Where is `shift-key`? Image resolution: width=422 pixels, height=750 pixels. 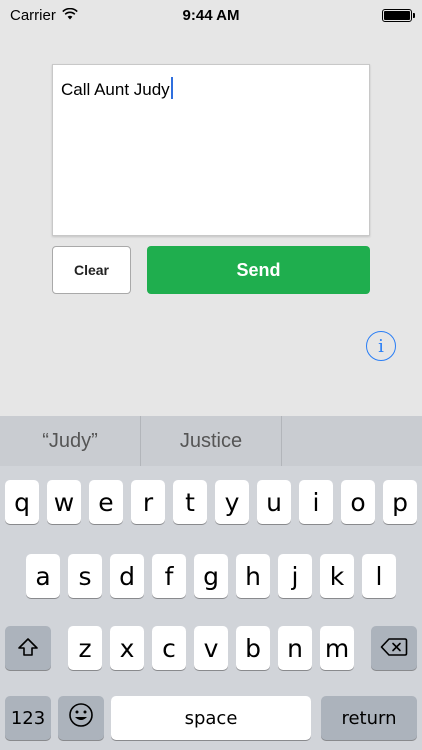
shift-key is located at coordinates (28, 648).